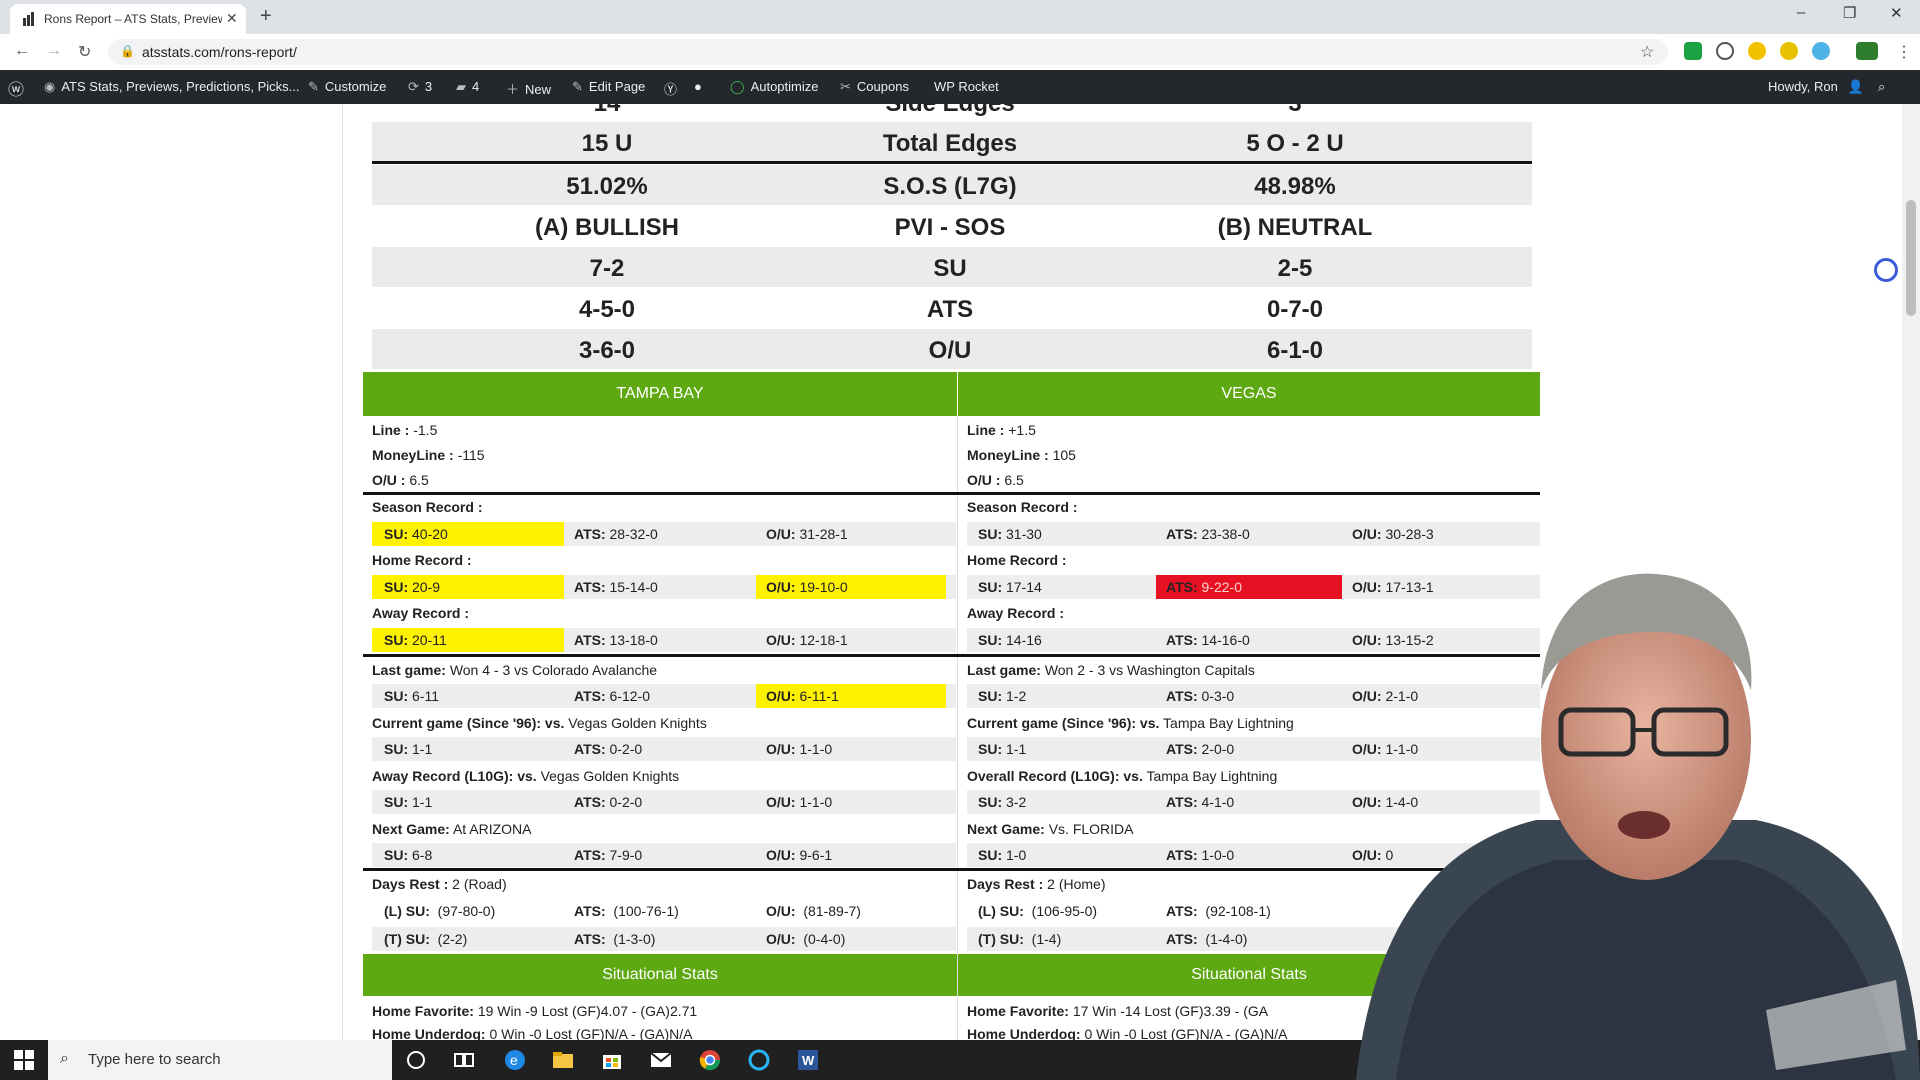 The image size is (1920, 1080). I want to click on left-cur-ou: O/U: 1-1-0, so click(799, 749).